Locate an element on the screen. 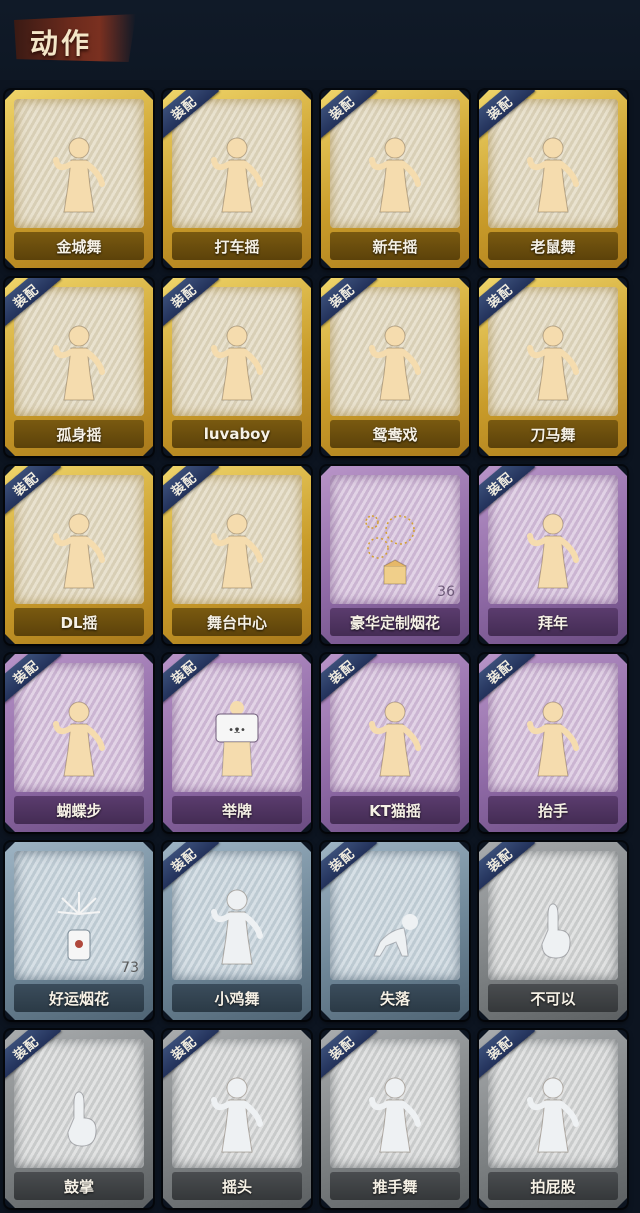 The image size is (640, 1213). card-label-bar: 鼓掌 is located at coordinates (79, 1186).